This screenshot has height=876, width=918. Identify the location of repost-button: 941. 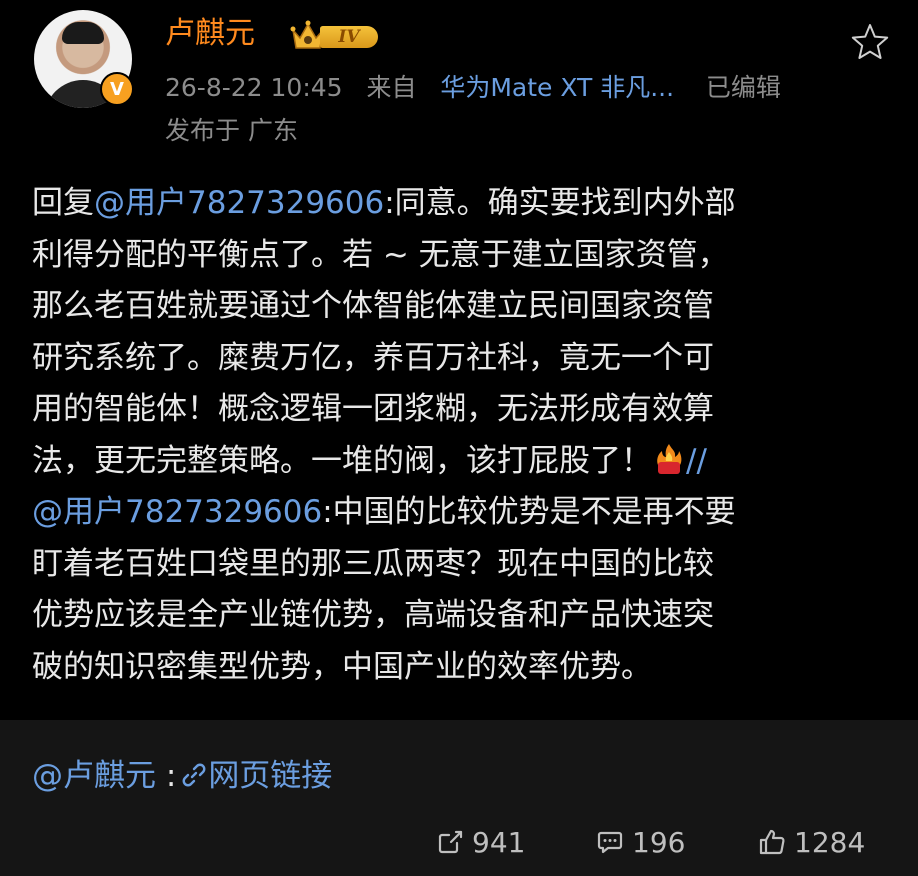
(480, 842).